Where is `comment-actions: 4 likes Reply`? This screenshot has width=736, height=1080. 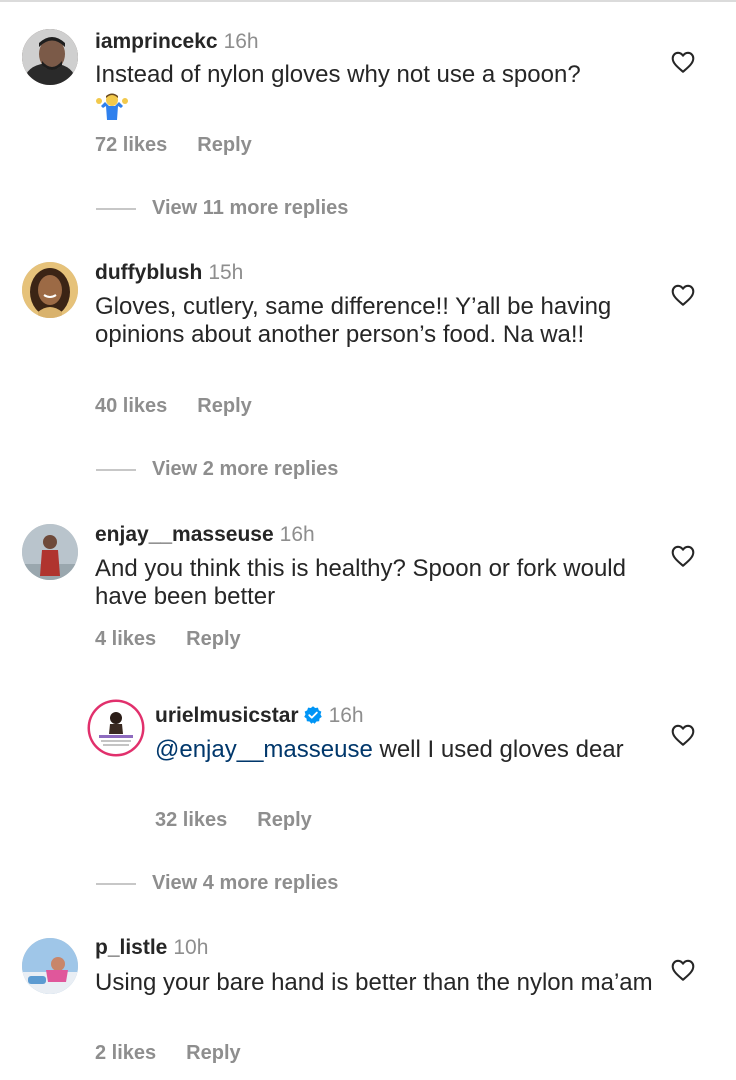
comment-actions: 4 likes Reply is located at coordinates (168, 639).